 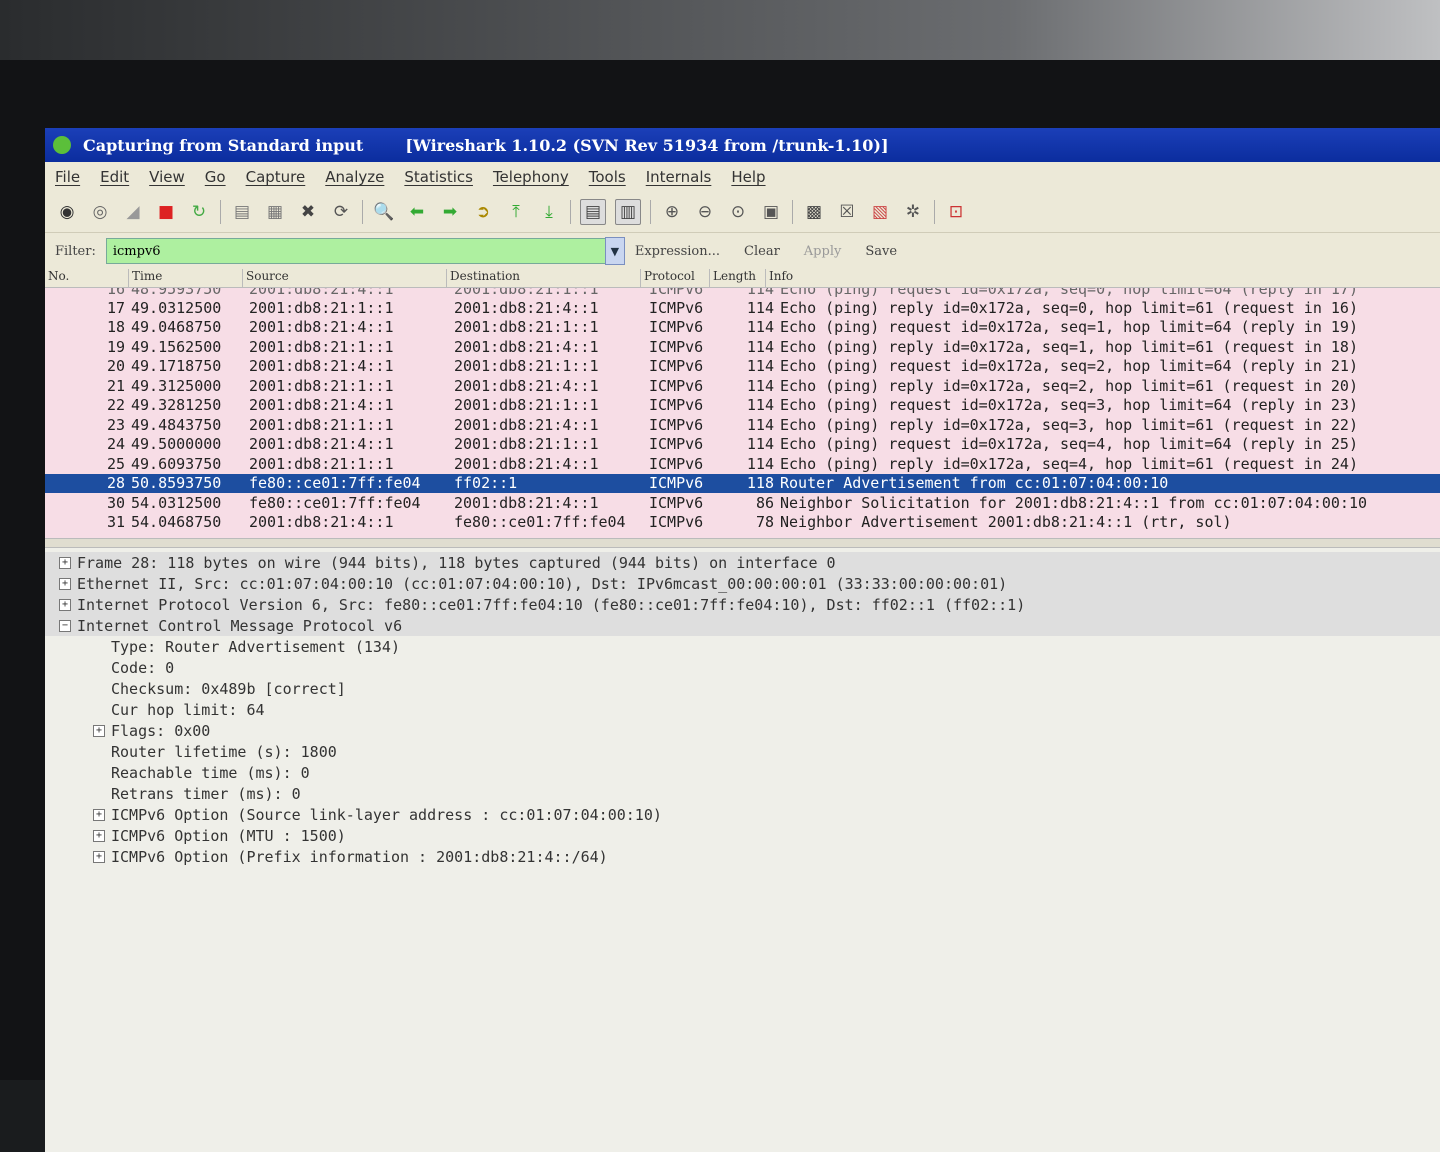 What do you see at coordinates (748, 177) in the screenshot?
I see `menu-help: Help` at bounding box center [748, 177].